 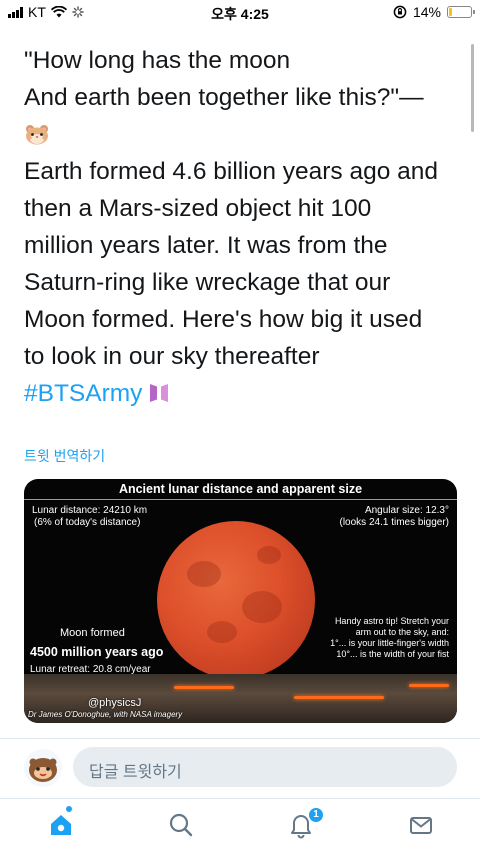 I want to click on image-credit: Dr James O'Donoghue, with NASA imagery, so click(x=105, y=714).